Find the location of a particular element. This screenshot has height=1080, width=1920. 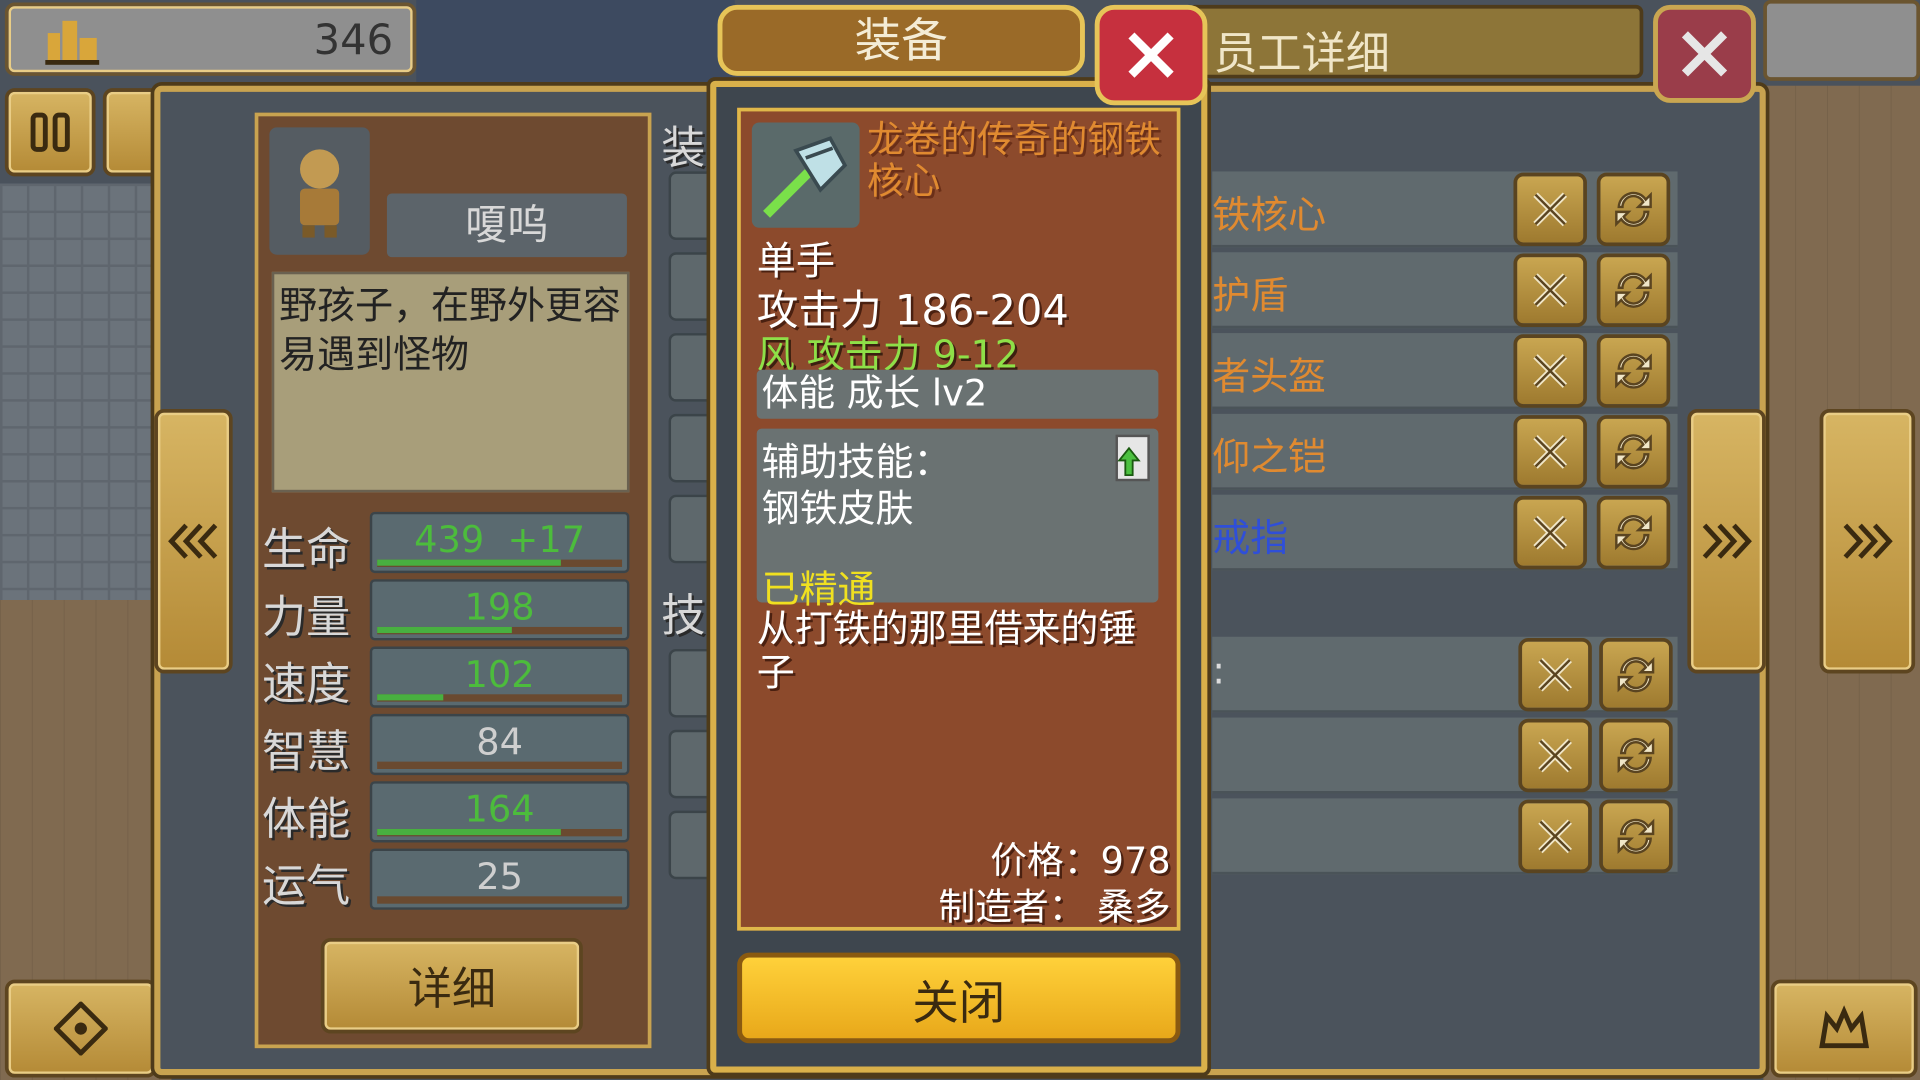

equipment-name: 铁核心 is located at coordinates (1269, 215).